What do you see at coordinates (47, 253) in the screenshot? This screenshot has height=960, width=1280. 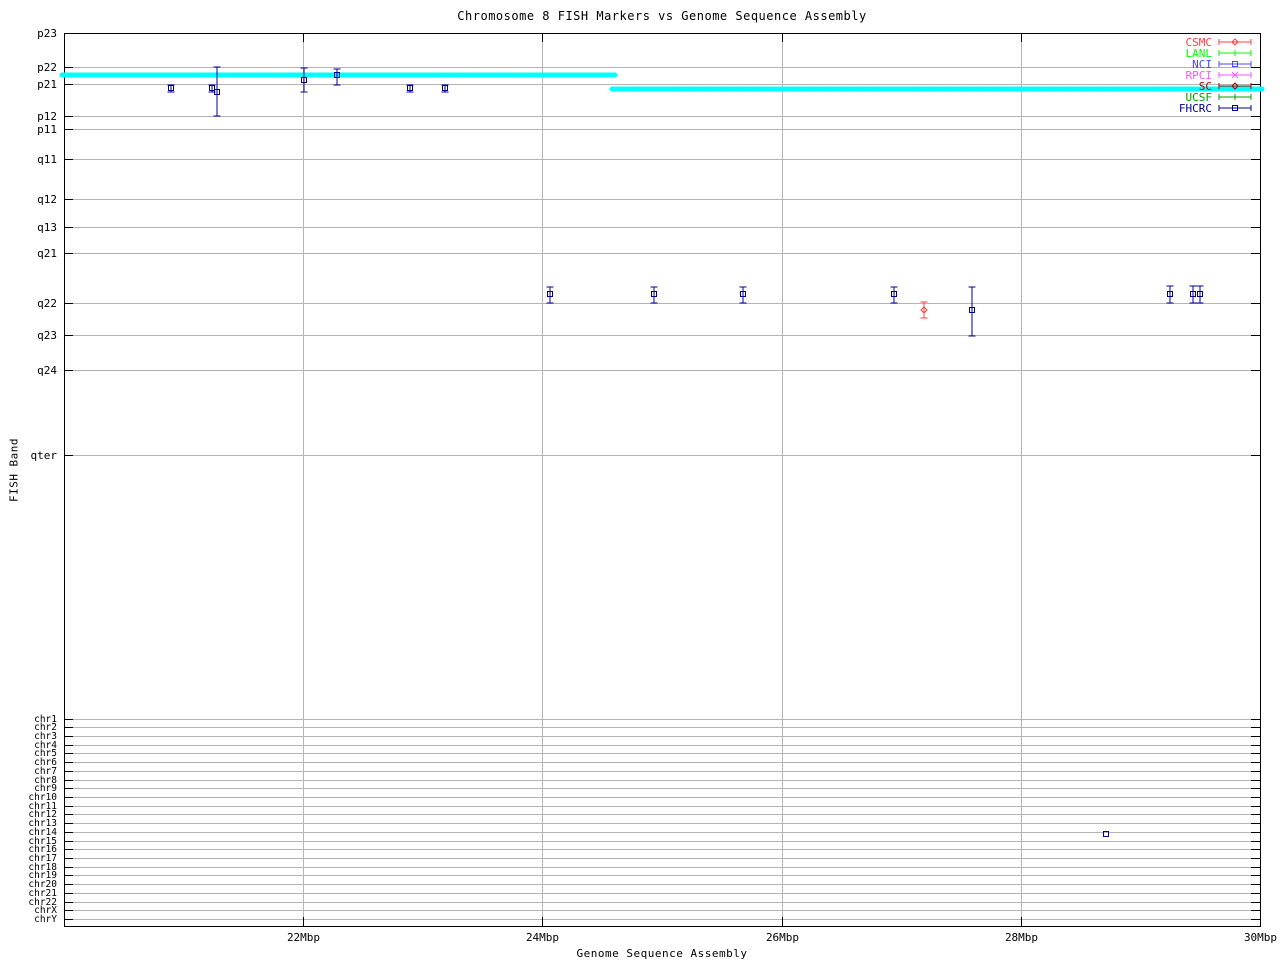 I see `band-label: q21` at bounding box center [47, 253].